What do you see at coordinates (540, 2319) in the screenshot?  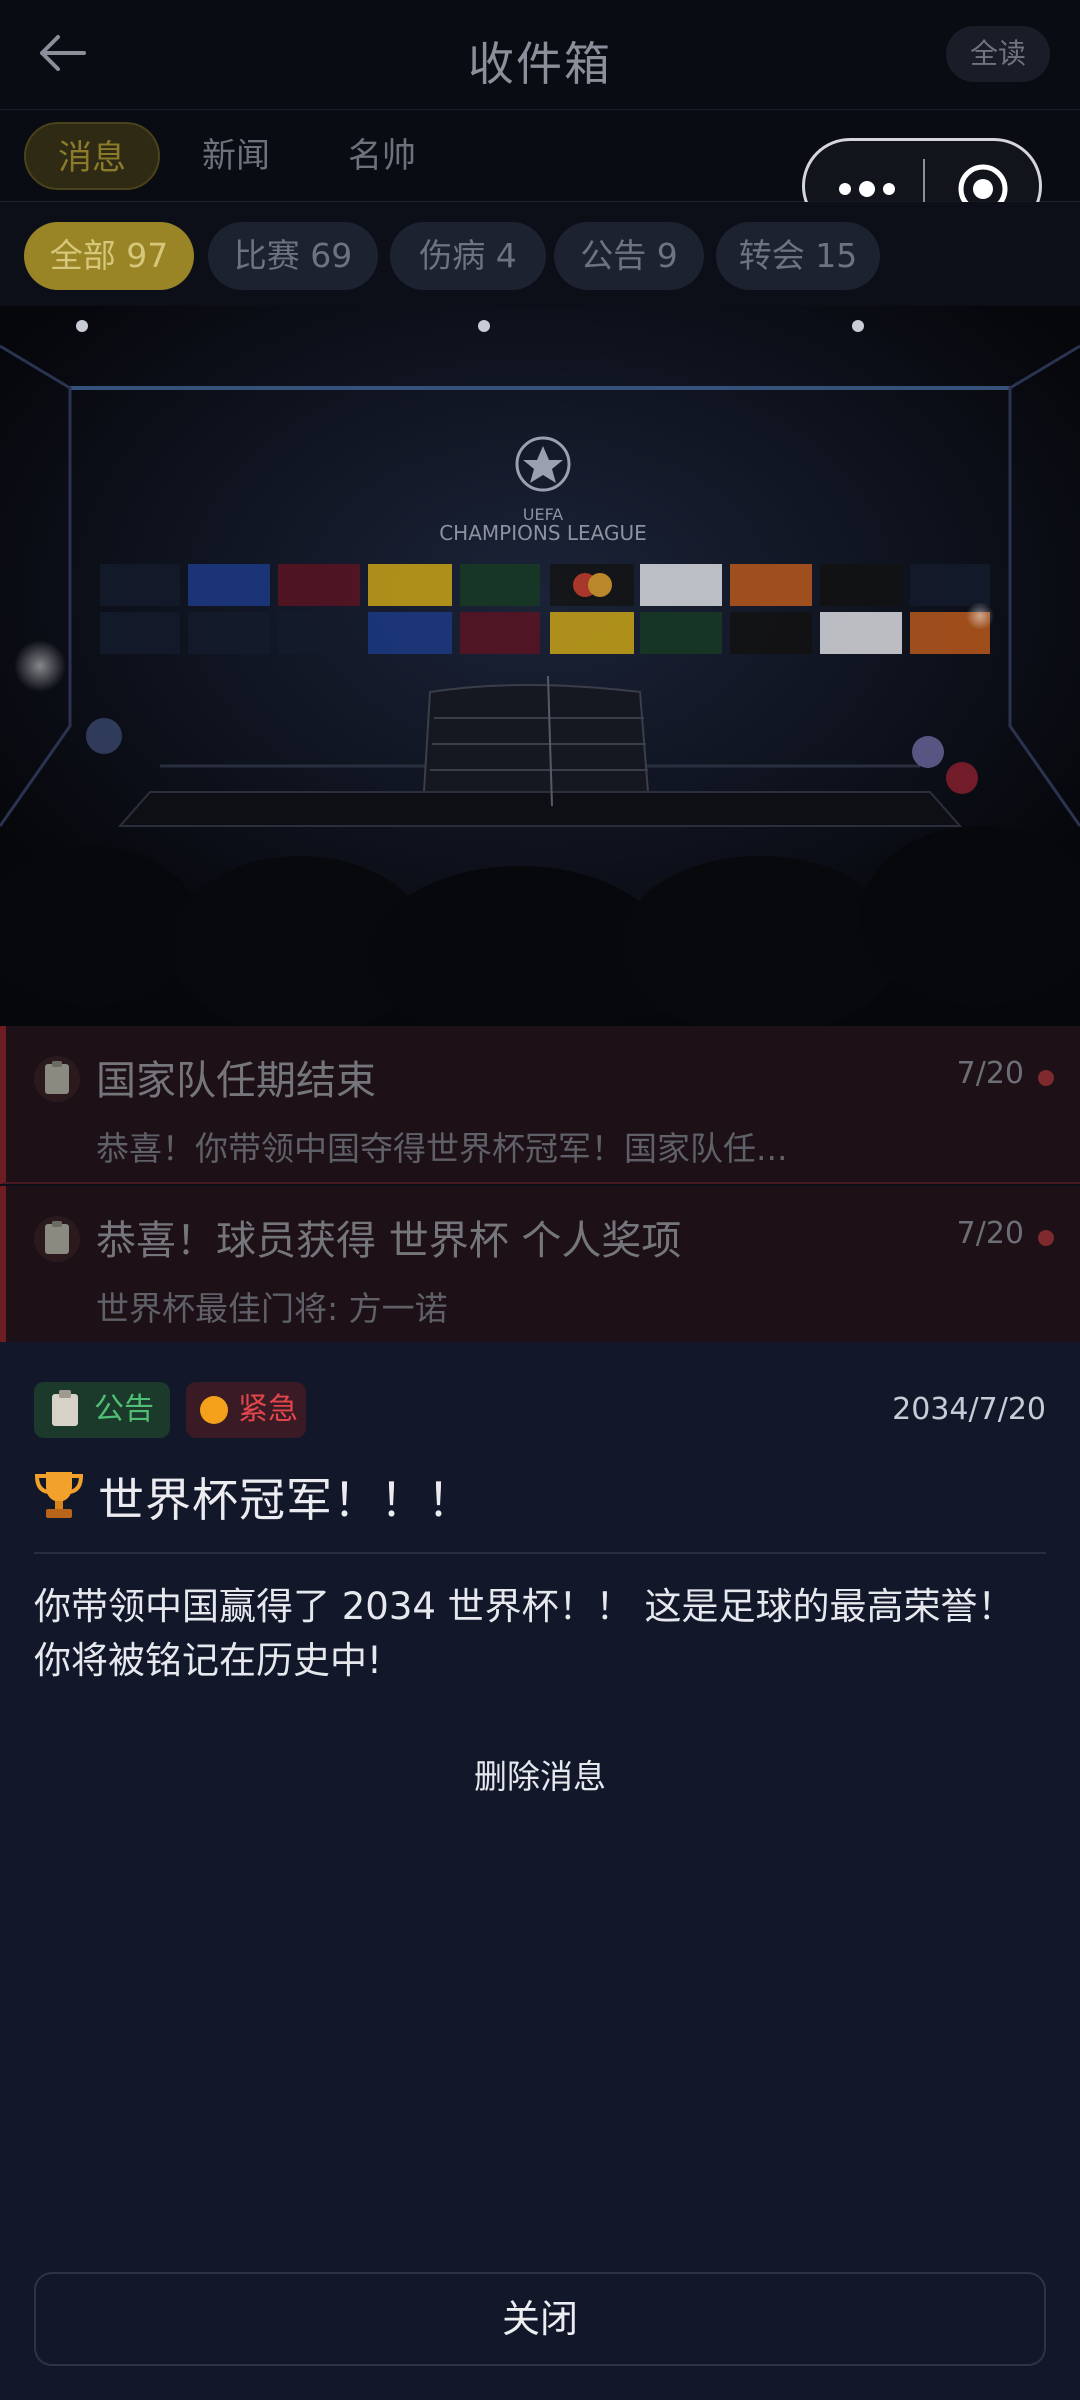 I see `close-button: 关闭` at bounding box center [540, 2319].